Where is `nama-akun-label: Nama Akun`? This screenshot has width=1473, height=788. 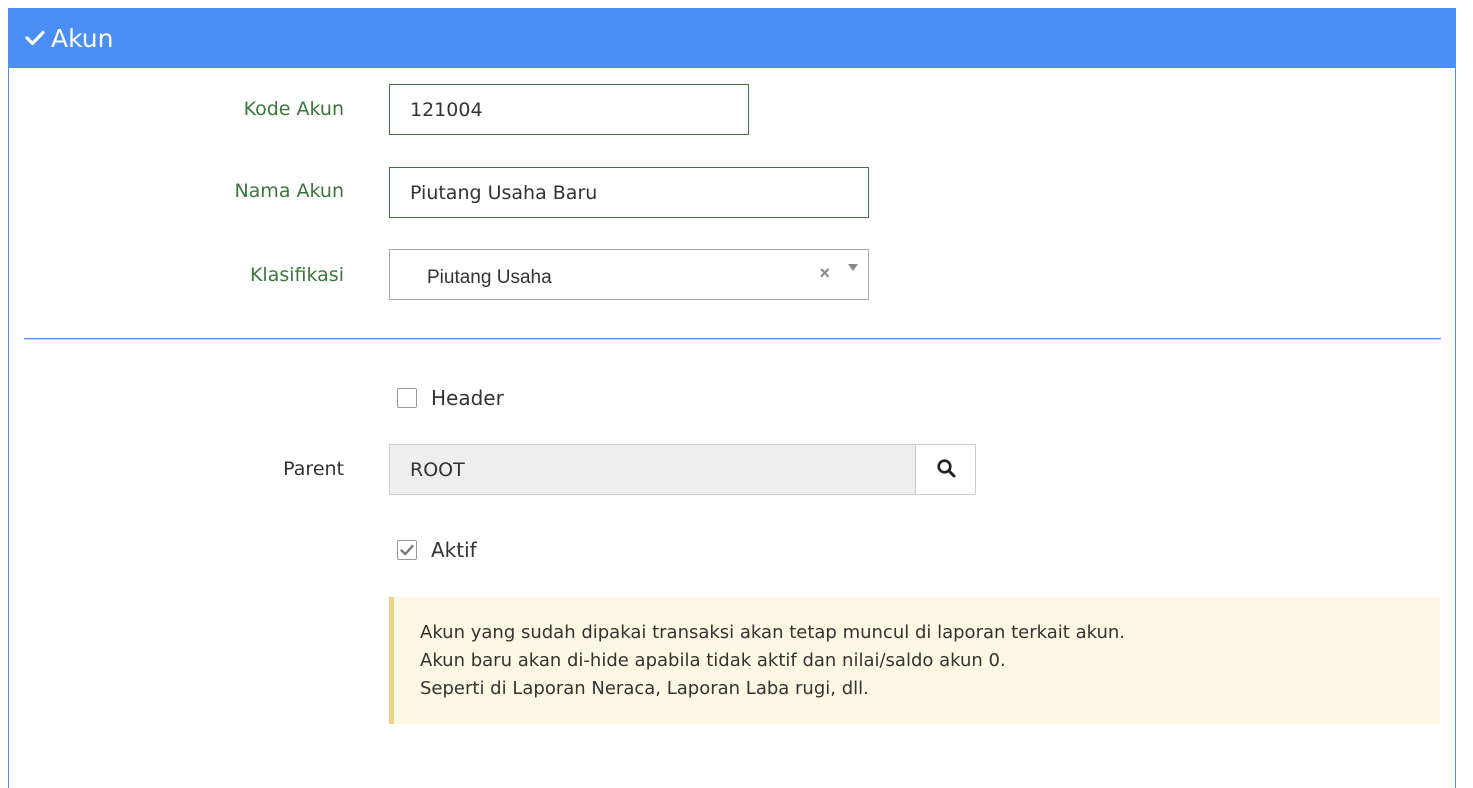 nama-akun-label: Nama Akun is located at coordinates (289, 191).